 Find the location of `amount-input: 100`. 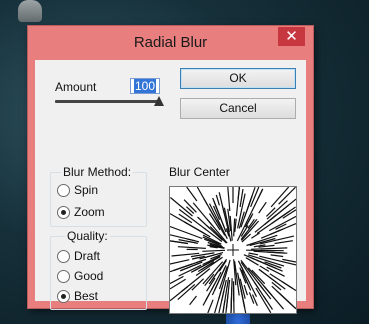

amount-input: 100 is located at coordinates (145, 86).